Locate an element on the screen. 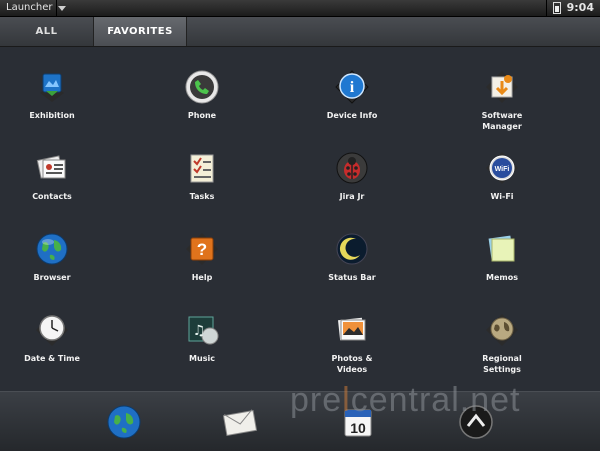  svg-text: i is located at coordinates (352, 87).